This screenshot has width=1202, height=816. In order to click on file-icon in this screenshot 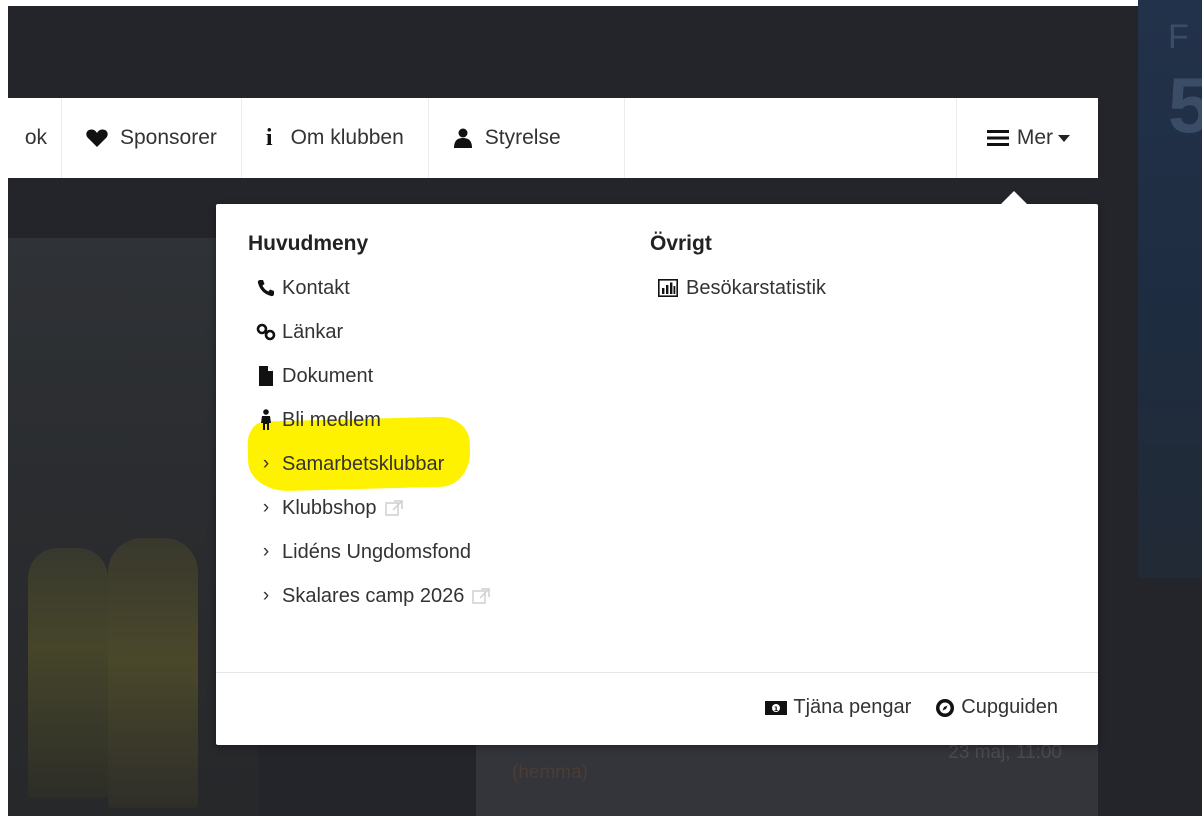, I will do `click(266, 376)`.